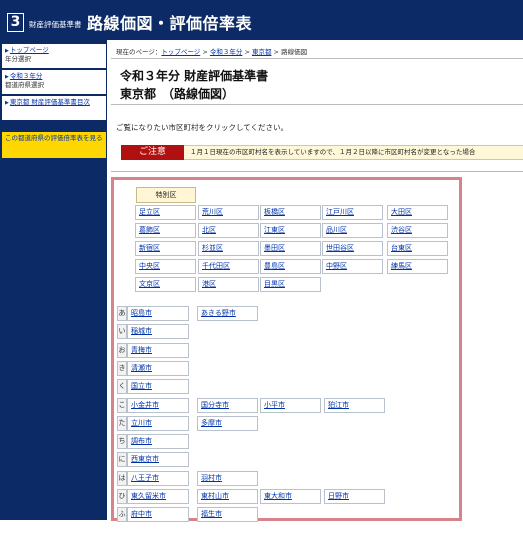 This screenshot has width=523, height=544. I want to click on city-cell: 日野市, so click(354, 496).